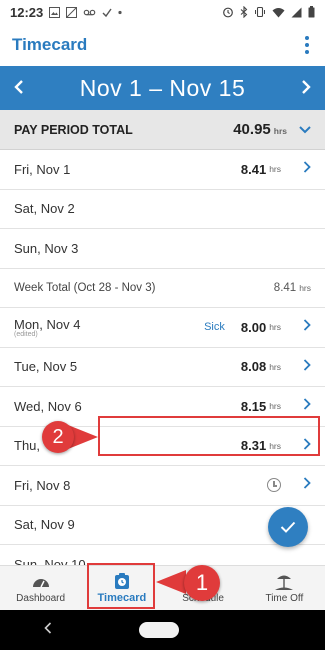 Image resolution: width=325 pixels, height=650 pixels. Describe the element at coordinates (47, 324) in the screenshot. I see `day-date: Mon, Nov 4` at that location.